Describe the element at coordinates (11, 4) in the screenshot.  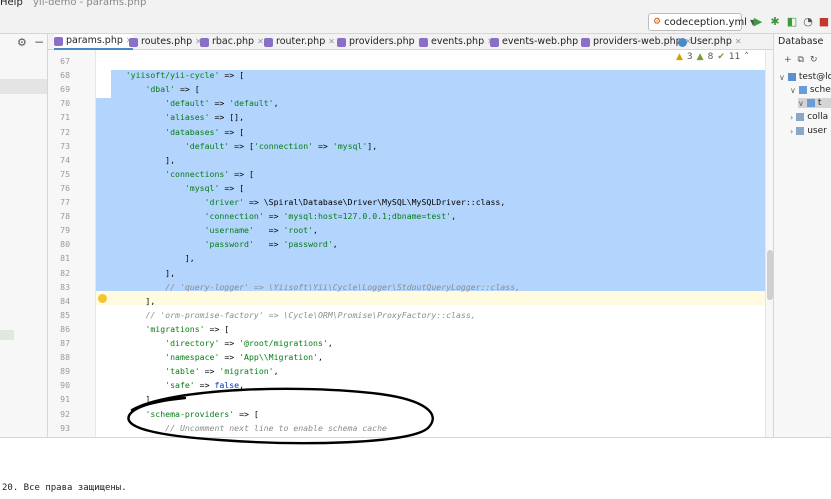
I see `menu-help: Help` at that location.